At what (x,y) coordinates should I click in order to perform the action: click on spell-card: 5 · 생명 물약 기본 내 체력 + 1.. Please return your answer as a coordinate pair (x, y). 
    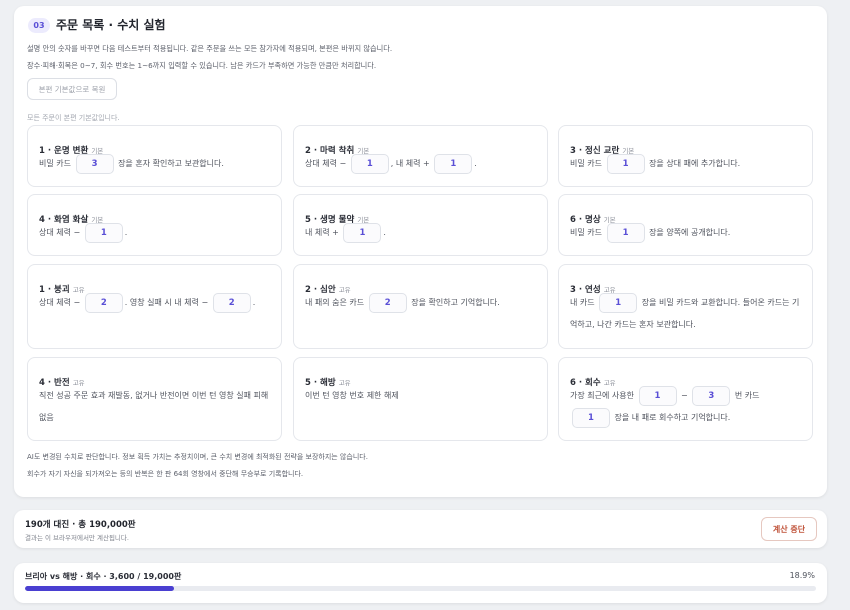
    Looking at the image, I should click on (420, 225).